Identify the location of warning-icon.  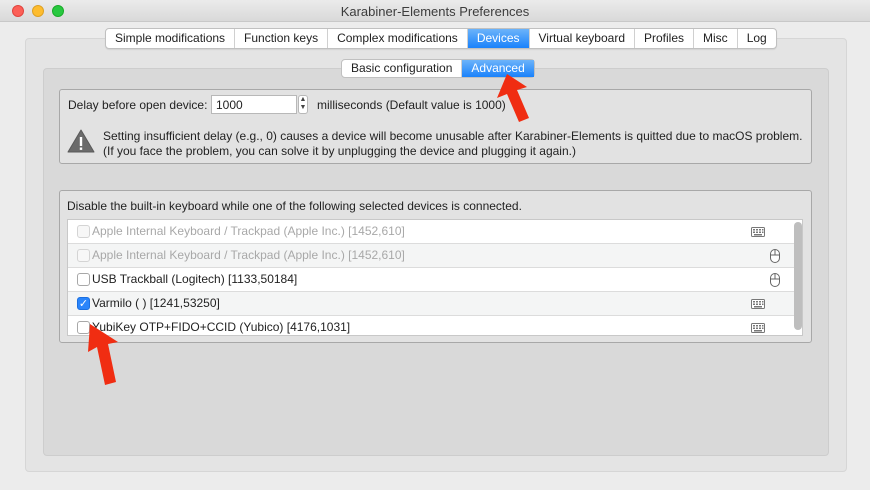
(81, 141).